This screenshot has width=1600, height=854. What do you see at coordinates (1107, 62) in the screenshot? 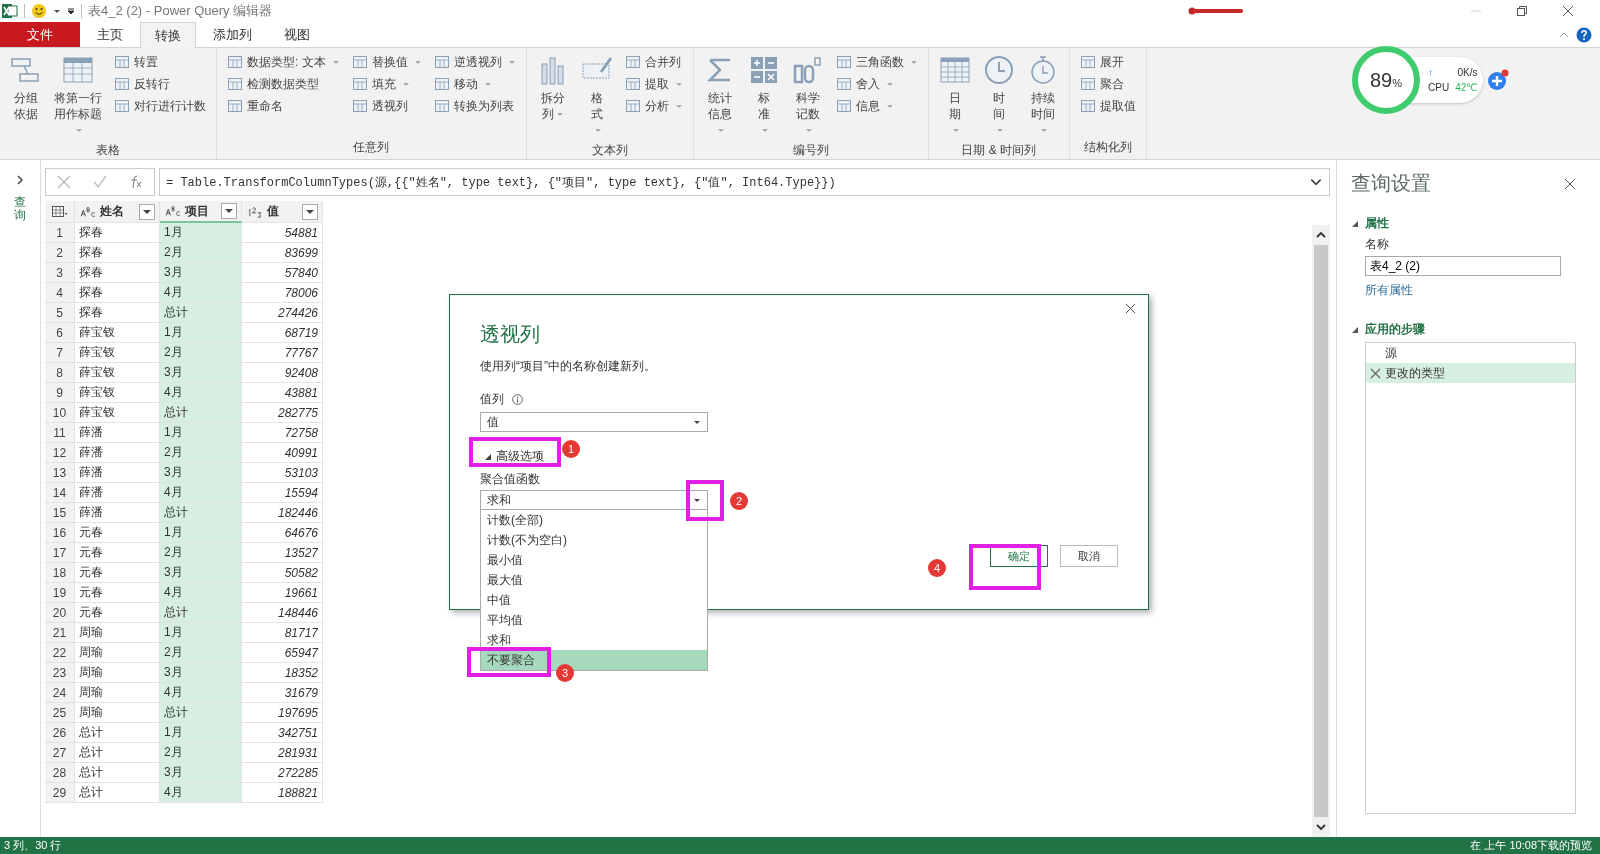
I see `ribbon-button: 展开` at bounding box center [1107, 62].